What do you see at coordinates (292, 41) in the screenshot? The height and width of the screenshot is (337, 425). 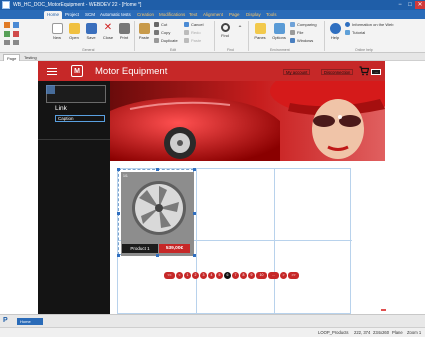 I see `windows-icon` at bounding box center [292, 41].